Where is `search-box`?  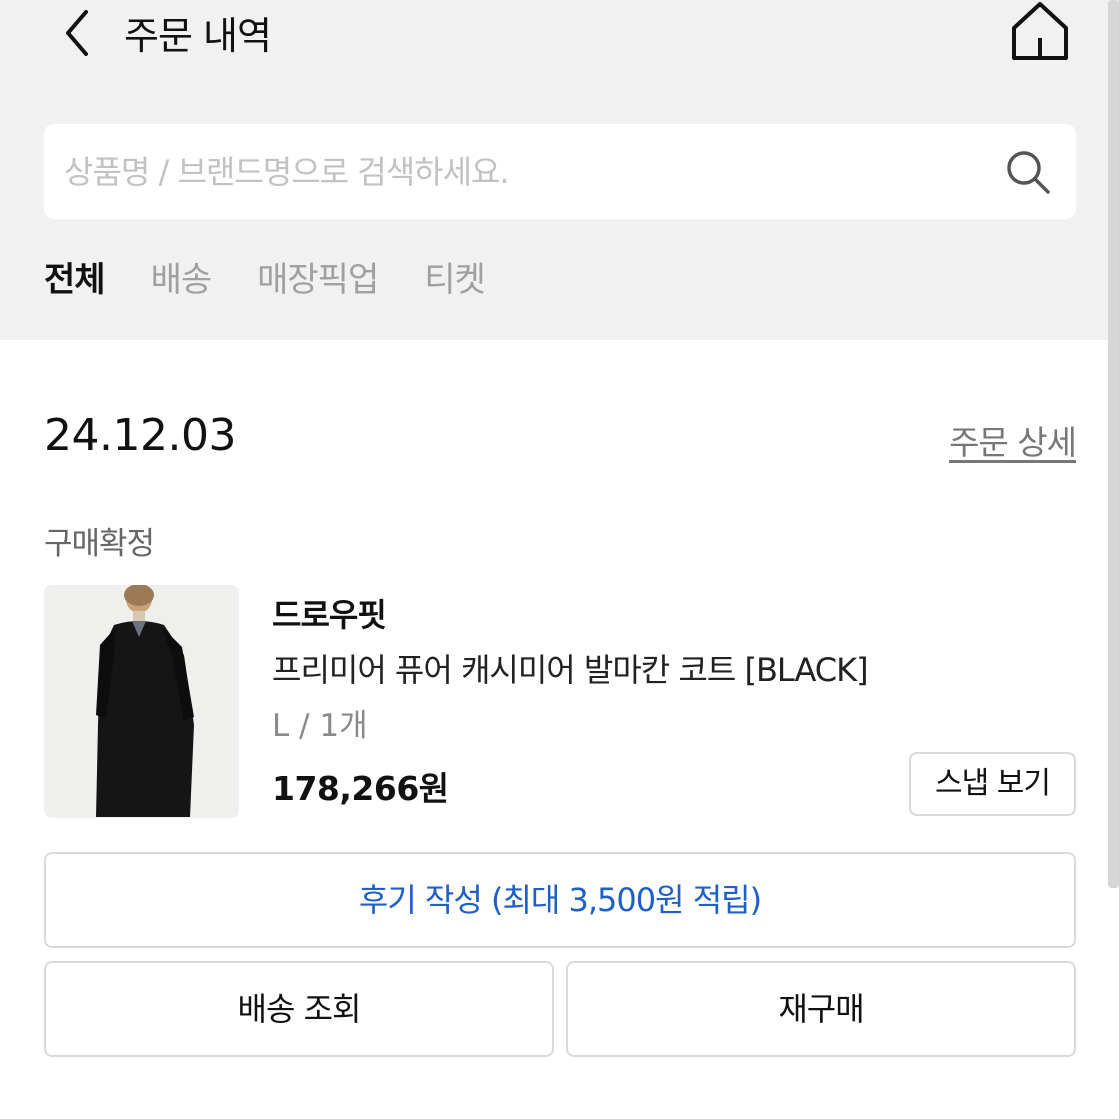
search-box is located at coordinates (560, 171).